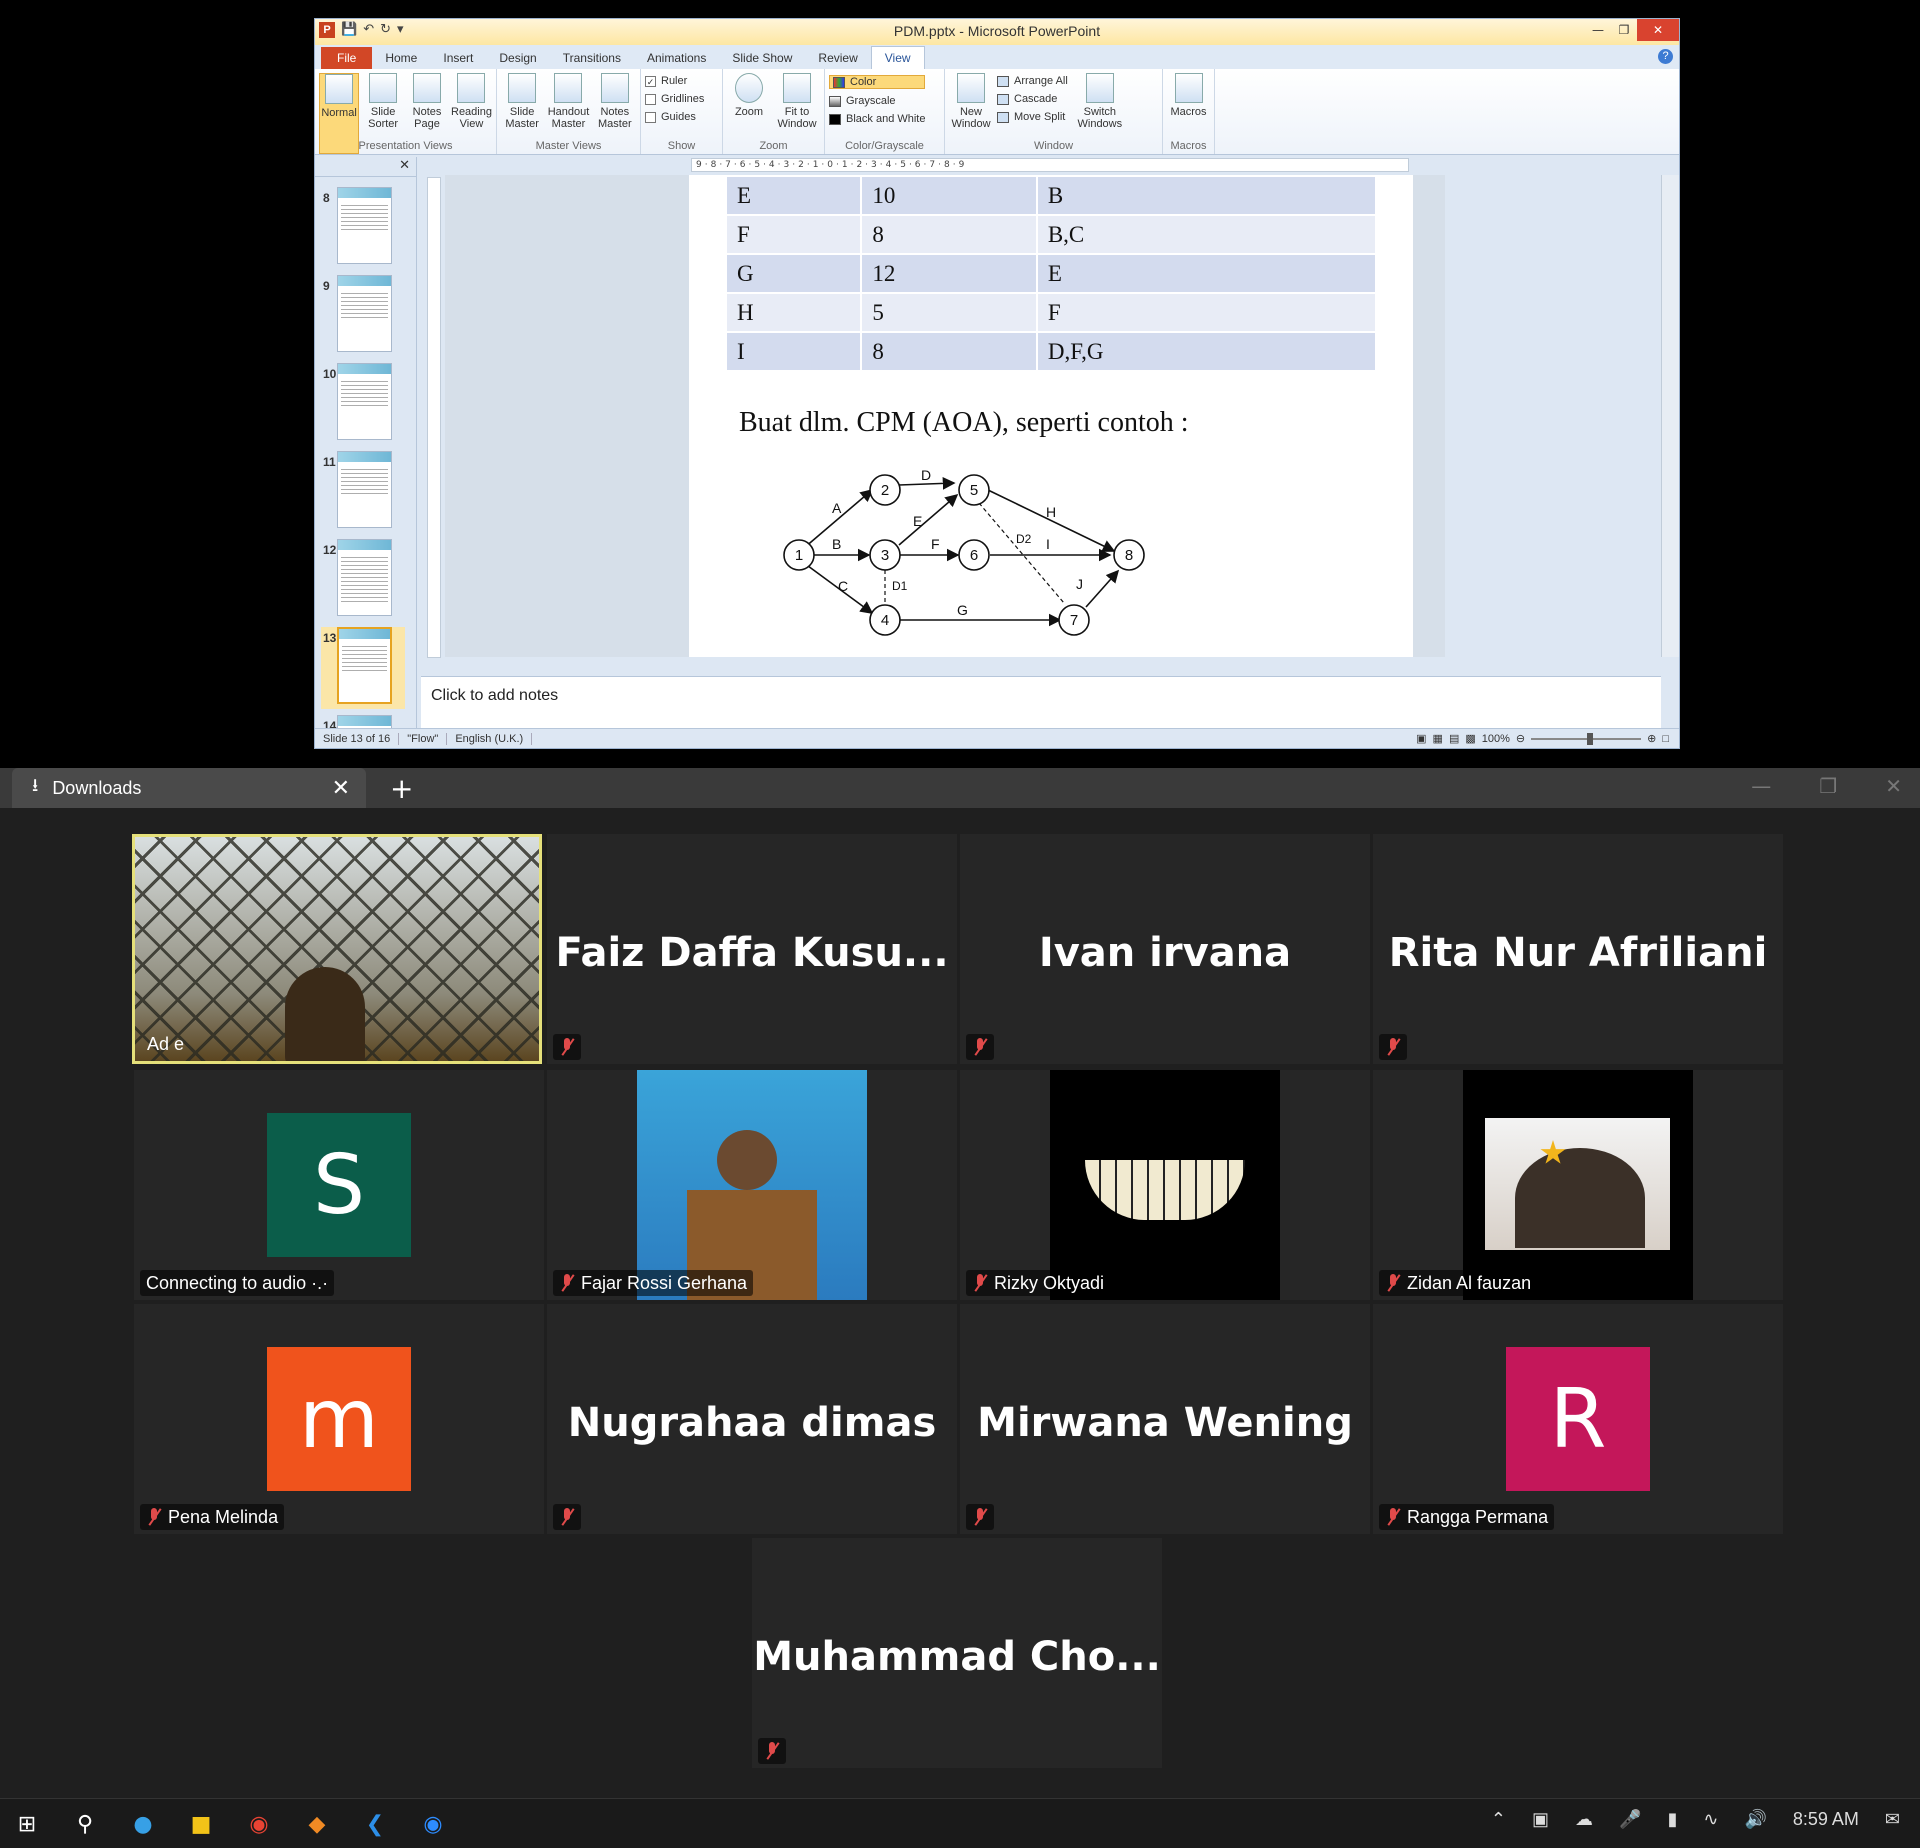 This screenshot has height=1848, width=1920. What do you see at coordinates (1584, 1819) in the screenshot?
I see `onedrive-cloud-icon: ☁` at bounding box center [1584, 1819].